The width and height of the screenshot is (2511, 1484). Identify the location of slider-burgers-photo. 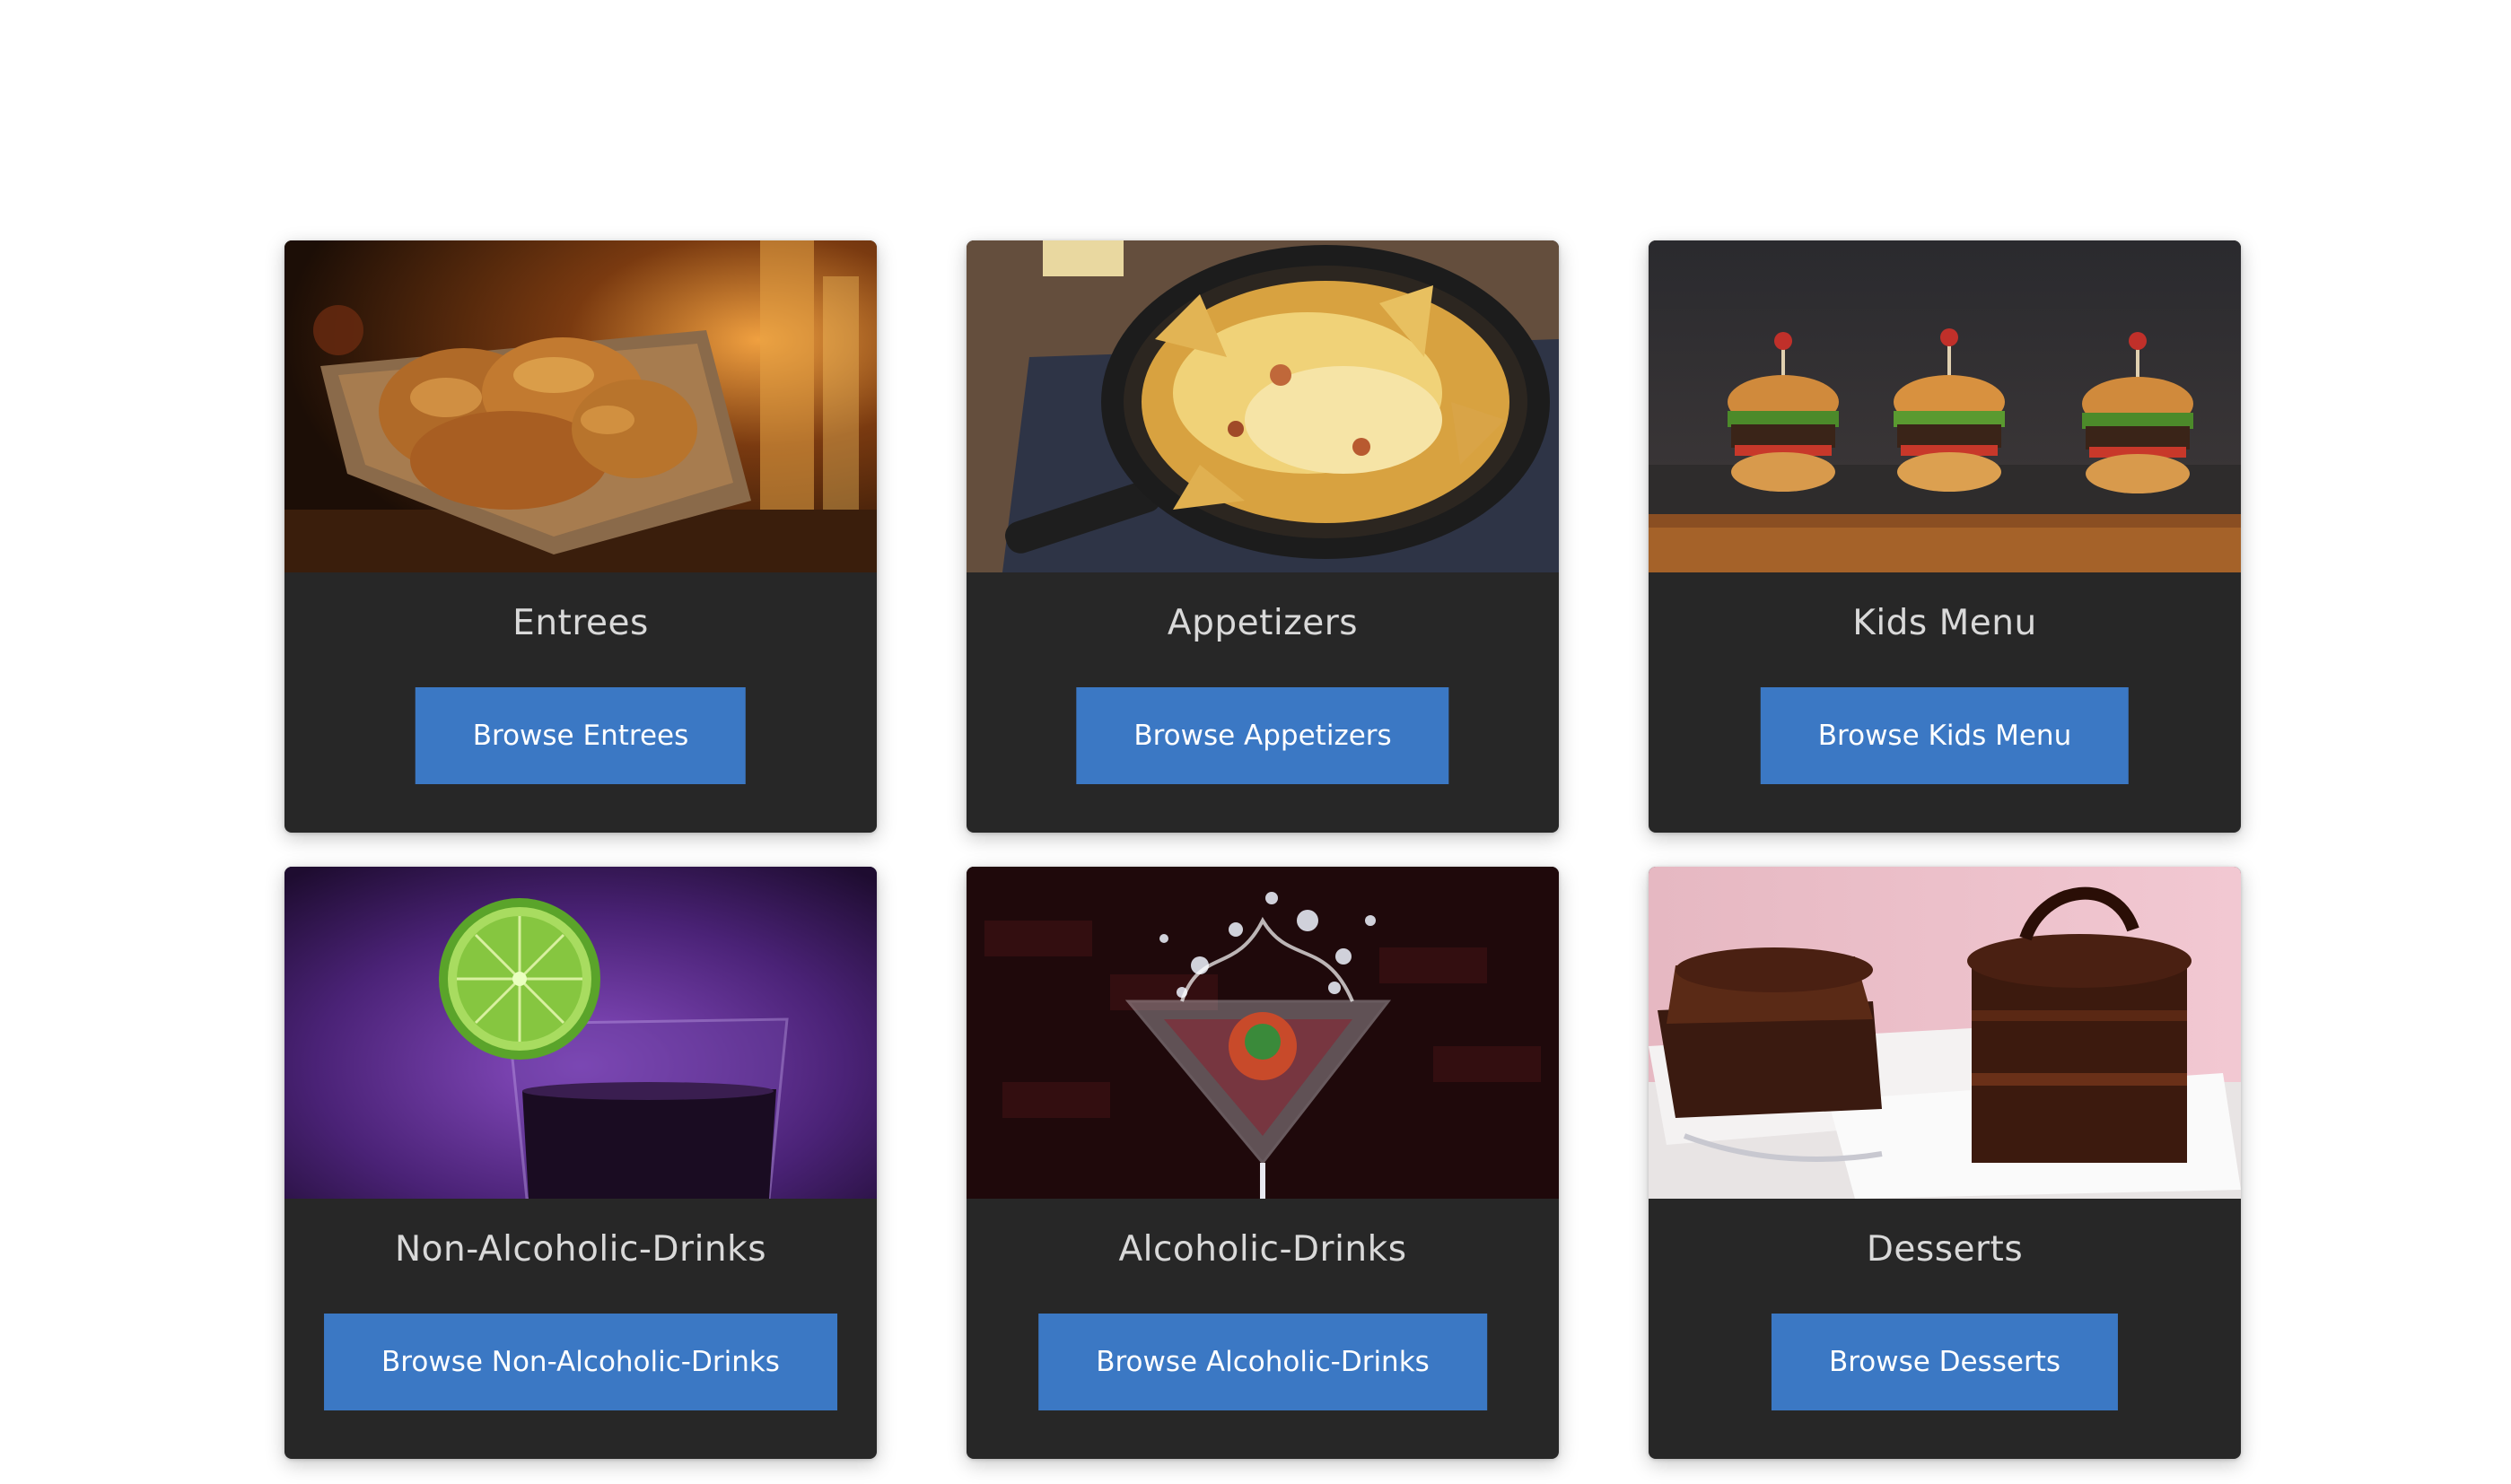
(1945, 406).